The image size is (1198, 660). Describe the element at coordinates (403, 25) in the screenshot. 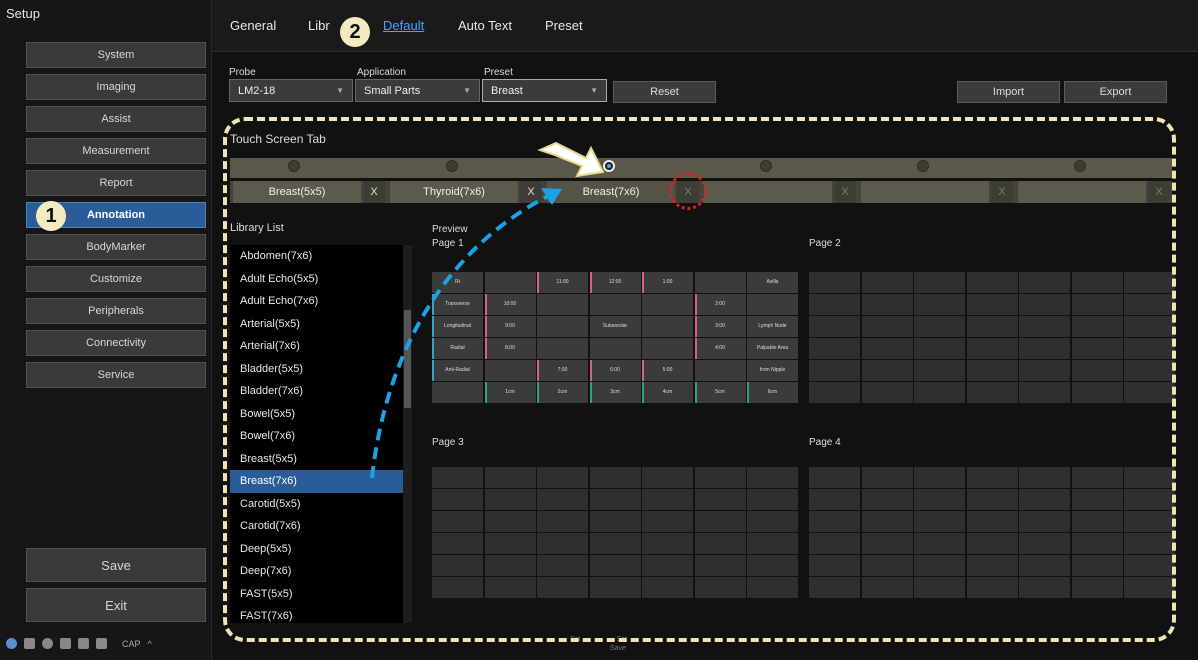

I see `tab-default: Default` at that location.